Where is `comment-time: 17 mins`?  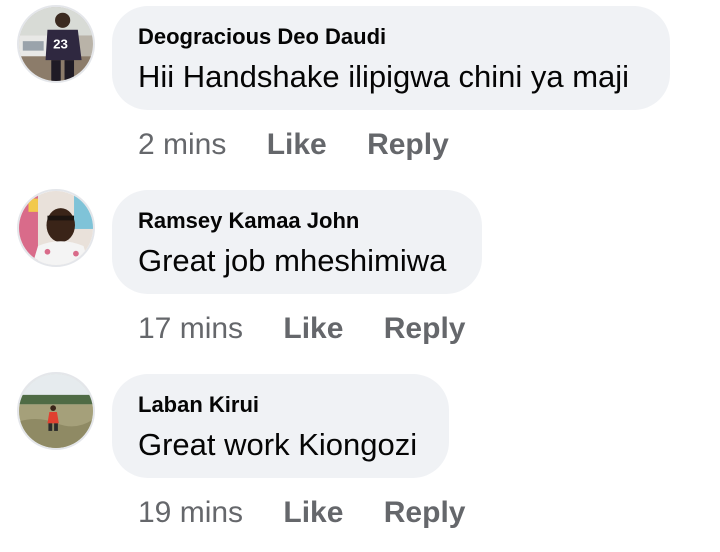 comment-time: 17 mins is located at coordinates (190, 329).